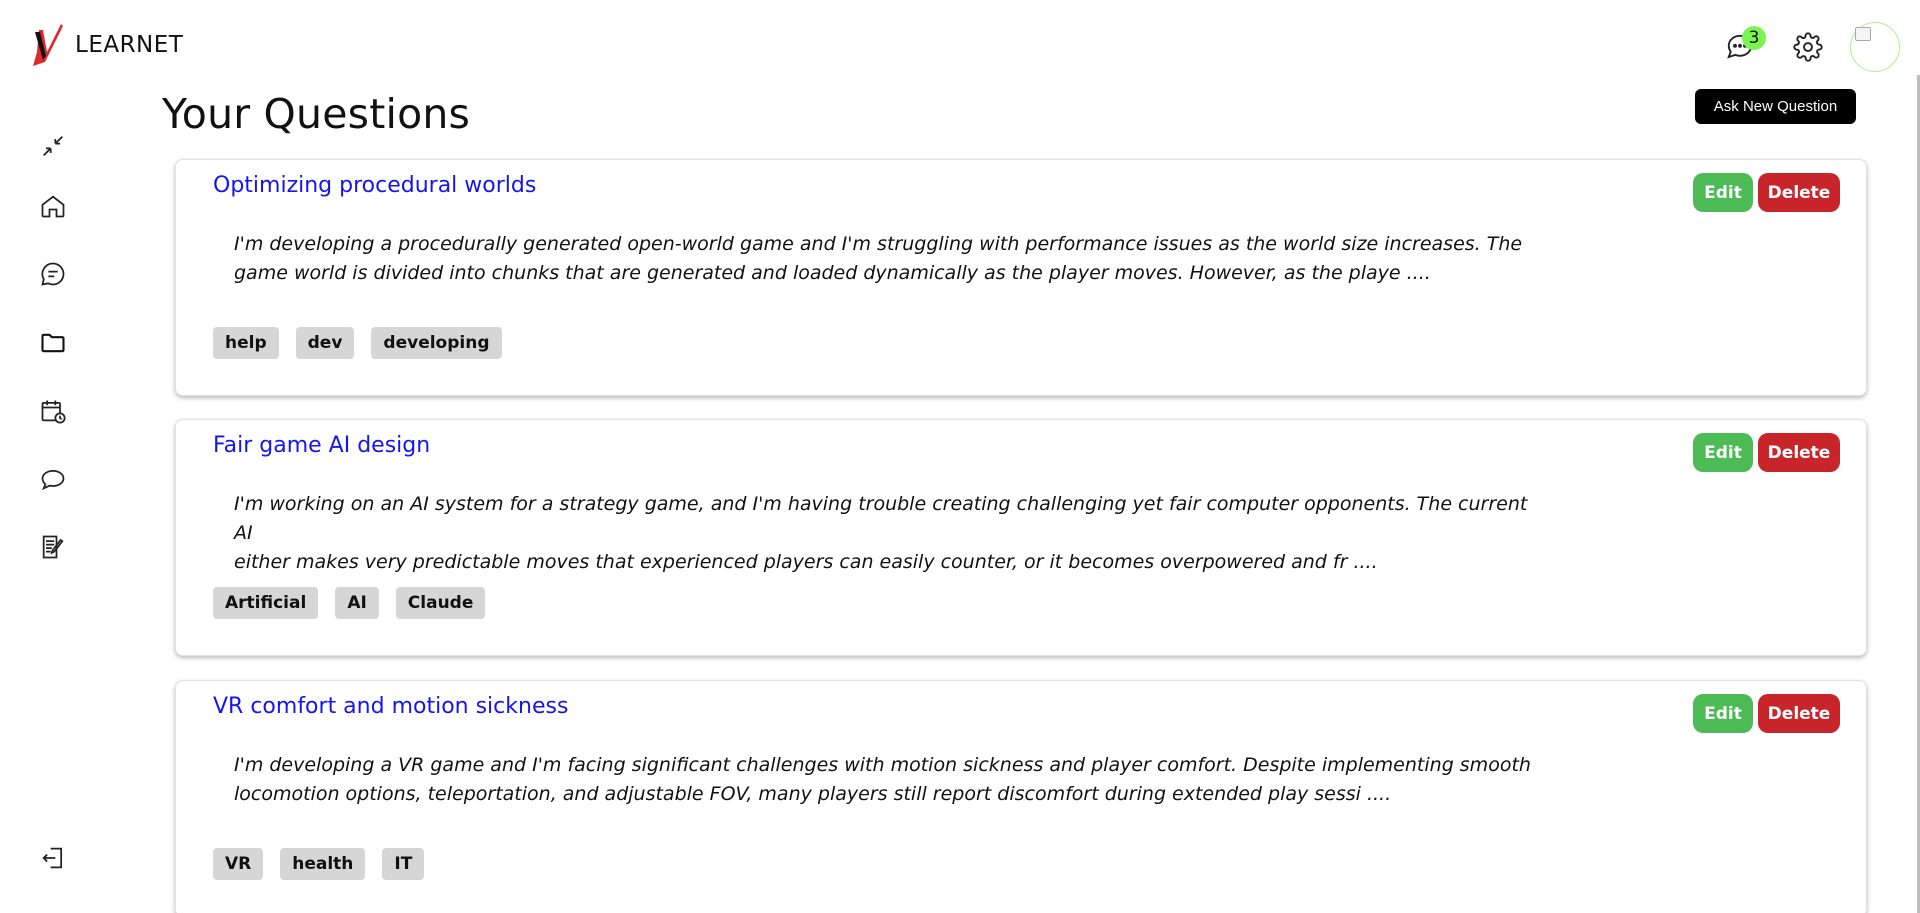  I want to click on sidebar-item-schedule, so click(53, 411).